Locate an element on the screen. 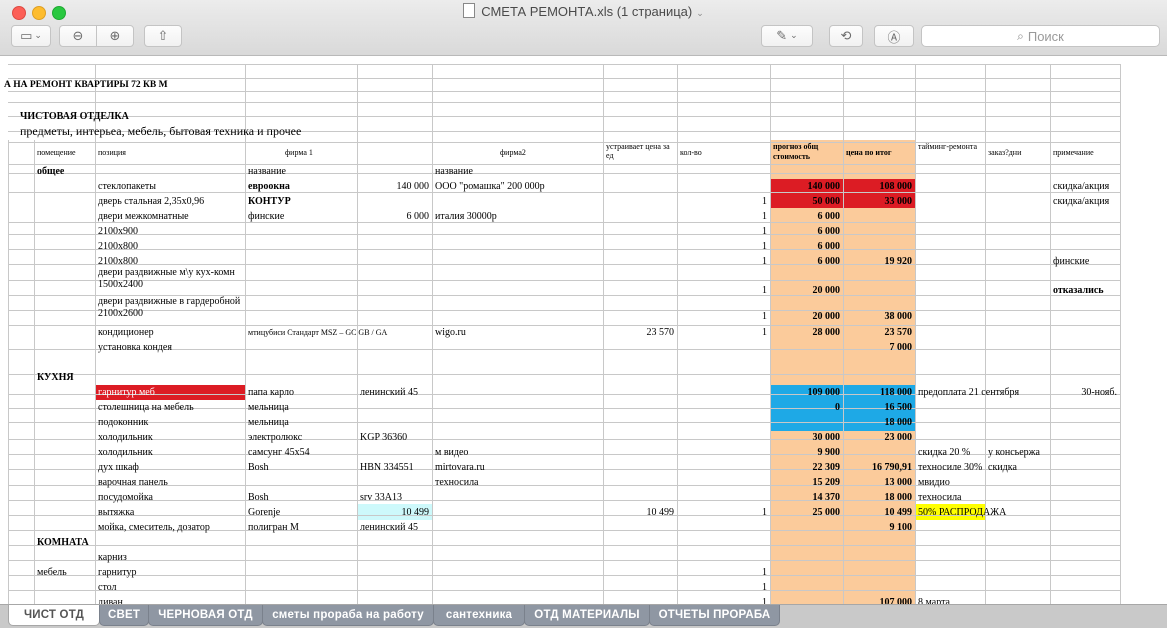  room-cell: мебель is located at coordinates (52, 572).